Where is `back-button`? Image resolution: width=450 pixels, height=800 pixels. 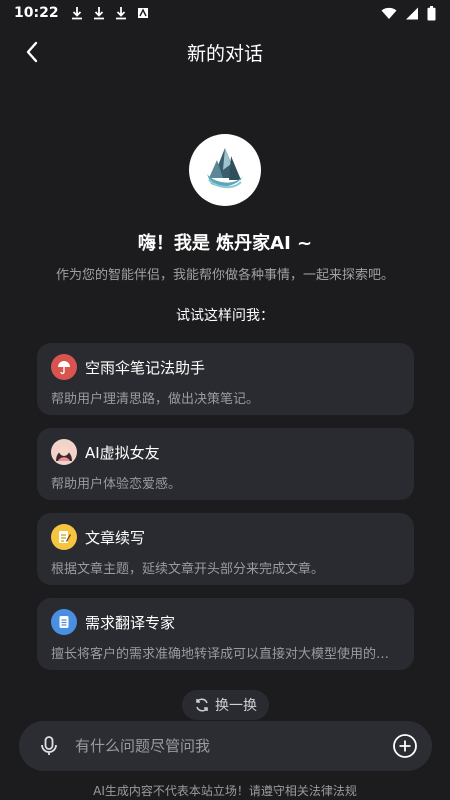
back-button is located at coordinates (32, 52).